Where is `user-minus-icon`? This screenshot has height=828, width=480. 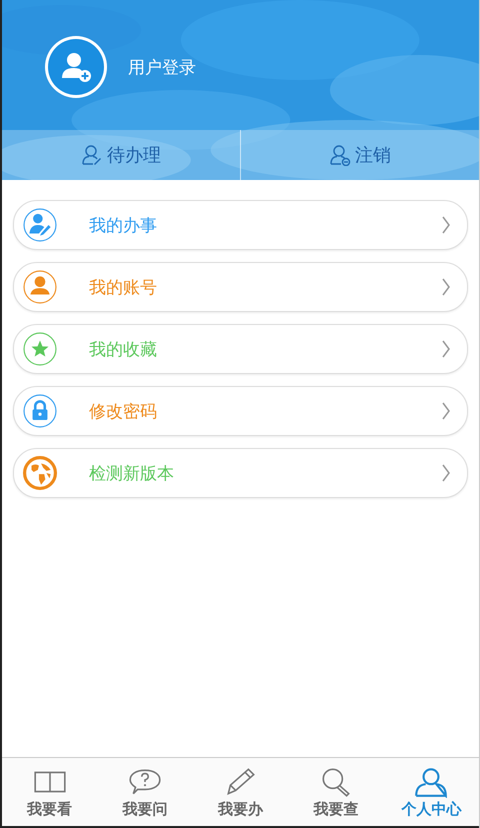 user-minus-icon is located at coordinates (340, 155).